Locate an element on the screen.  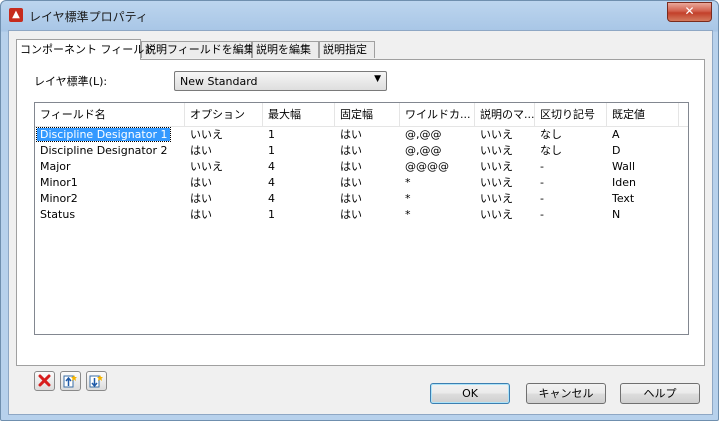
table-row: Major いいえ 4 はい @@@@ いいえ - Wall is located at coordinates (361, 167).